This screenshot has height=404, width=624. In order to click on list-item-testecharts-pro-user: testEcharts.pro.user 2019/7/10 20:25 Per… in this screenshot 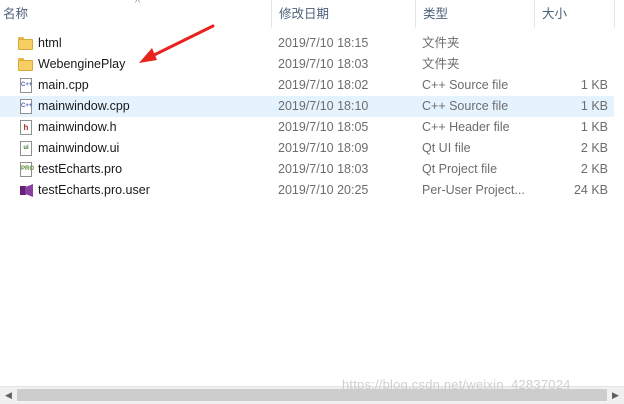, I will do `click(307, 190)`.